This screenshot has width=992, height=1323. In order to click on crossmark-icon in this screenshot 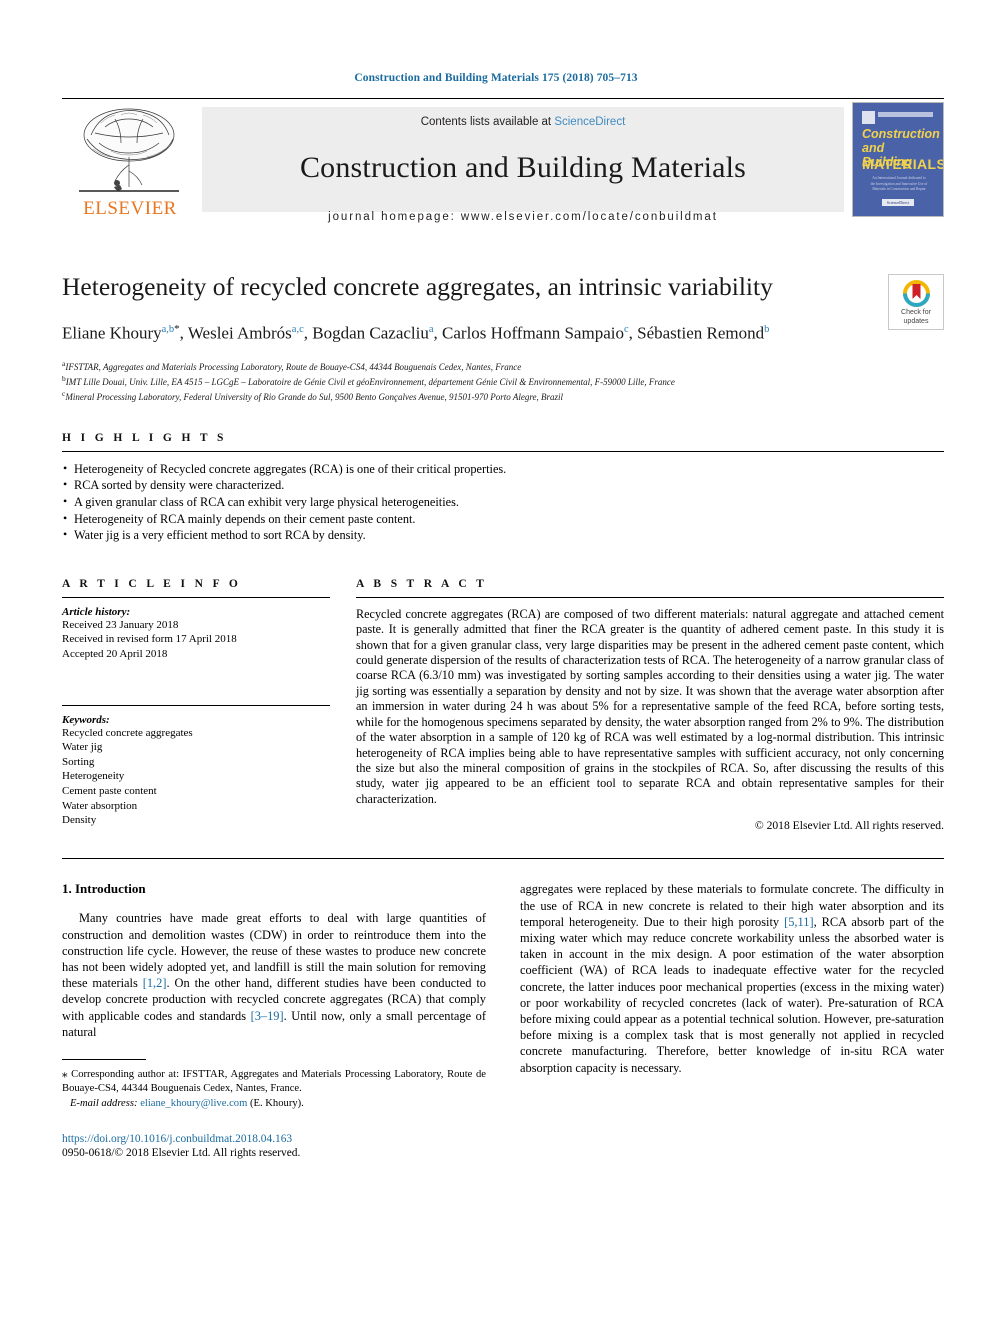, I will do `click(916, 293)`.